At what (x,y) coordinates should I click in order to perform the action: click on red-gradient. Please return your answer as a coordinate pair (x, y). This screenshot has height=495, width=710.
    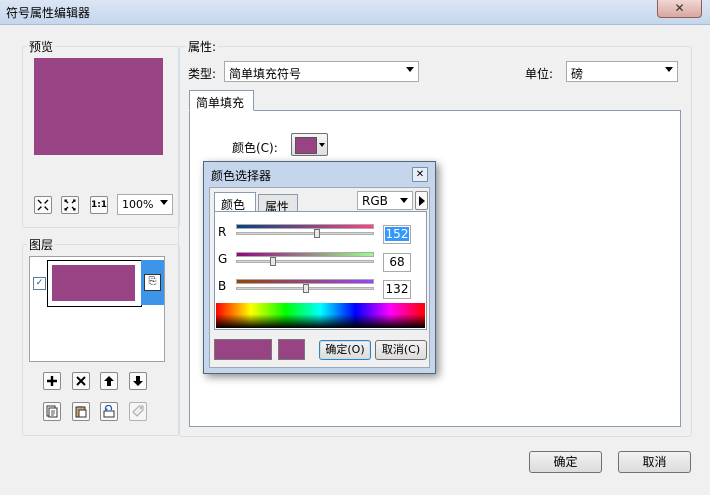
    Looking at the image, I should click on (305, 226).